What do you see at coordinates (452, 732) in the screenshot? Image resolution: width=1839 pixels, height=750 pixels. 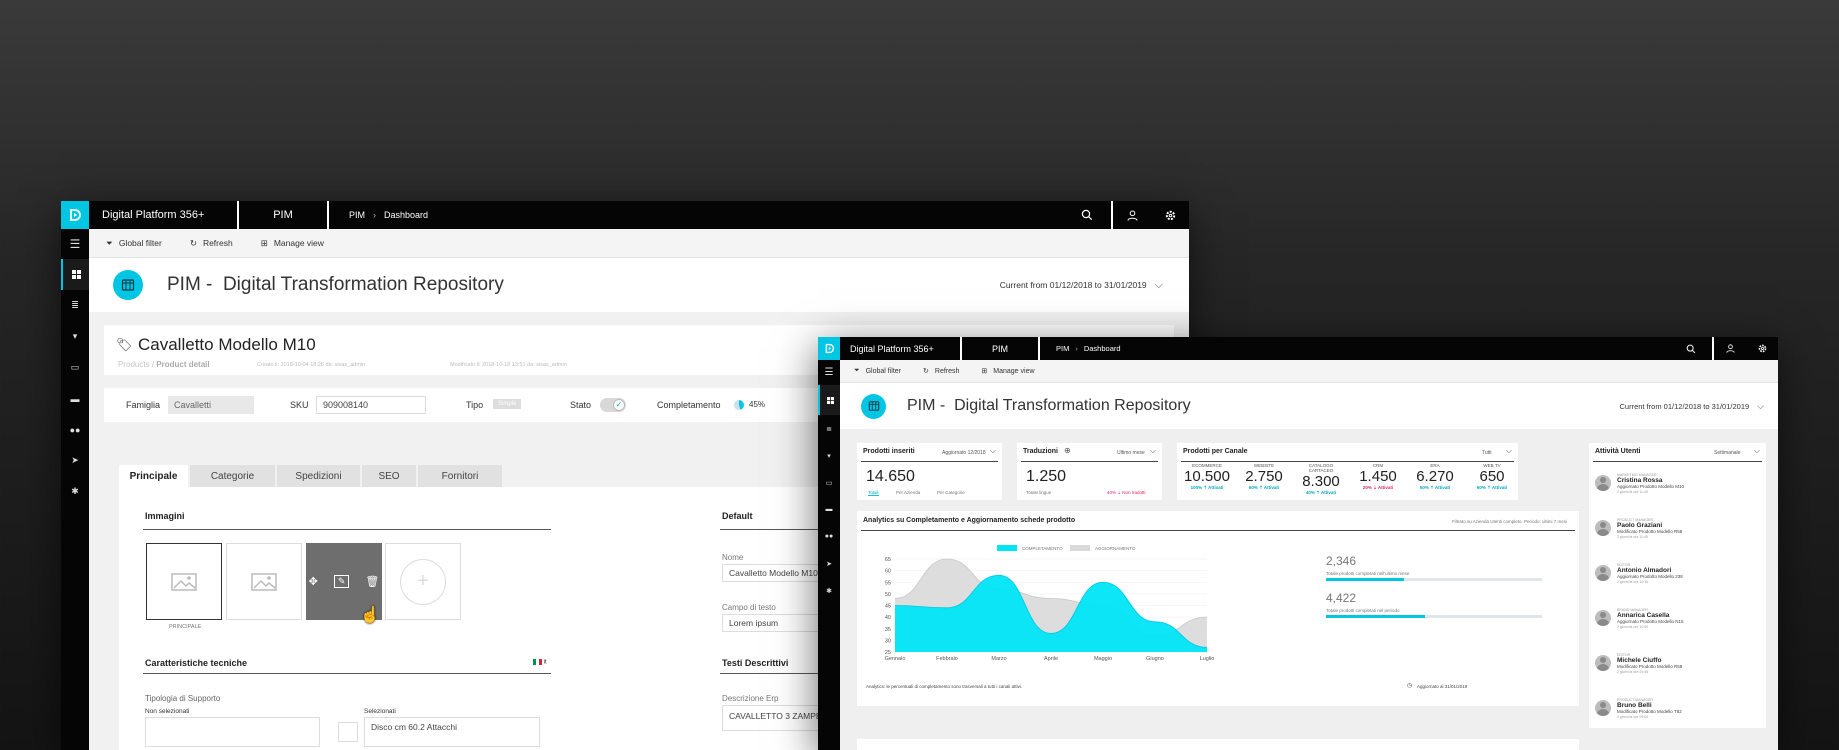 I see `selected-list: Disco cm 60.2 Attacchi` at bounding box center [452, 732].